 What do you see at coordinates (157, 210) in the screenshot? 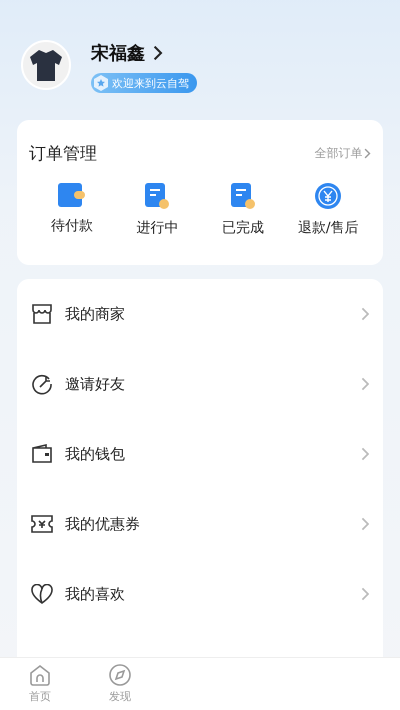
I see `order-status-button: 进行中` at bounding box center [157, 210].